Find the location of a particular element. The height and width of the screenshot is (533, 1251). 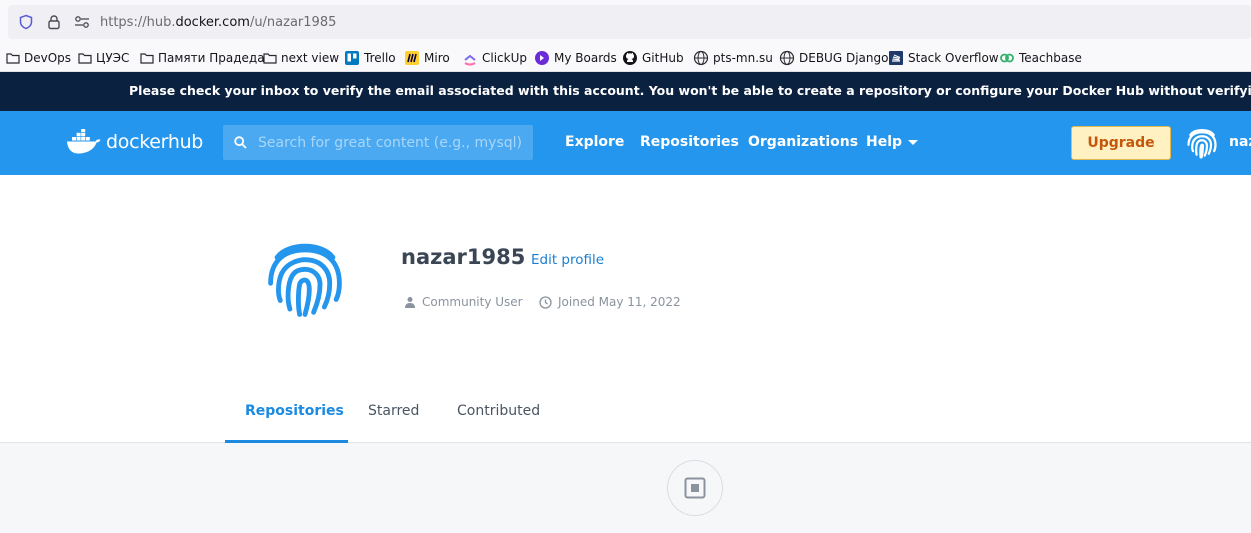

empty-repo-icon is located at coordinates (695, 488).